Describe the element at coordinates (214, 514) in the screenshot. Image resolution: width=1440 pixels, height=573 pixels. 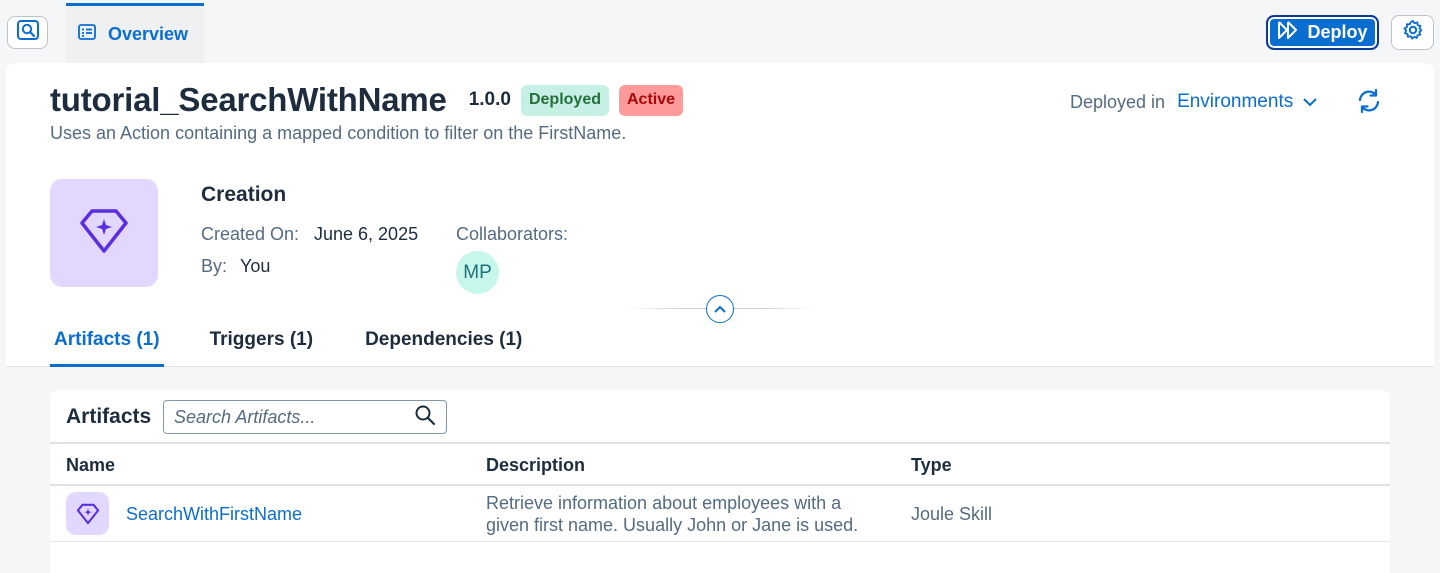
I see `artifact-name-link: SearchWithFirstName` at that location.